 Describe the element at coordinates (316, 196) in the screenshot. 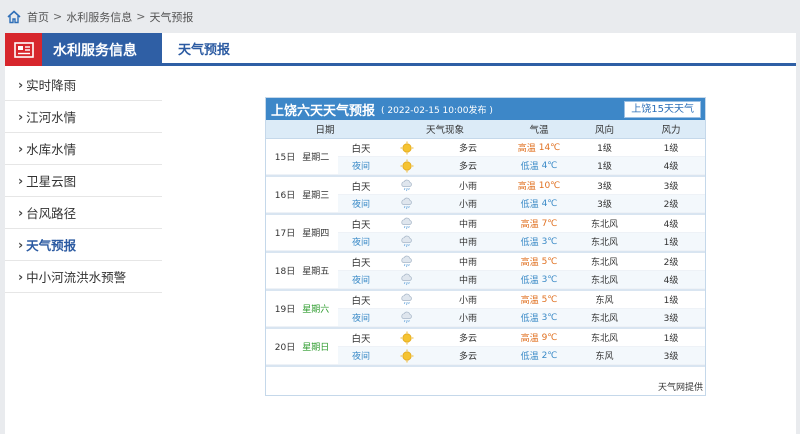

I see `weekday-text: 星期三` at that location.